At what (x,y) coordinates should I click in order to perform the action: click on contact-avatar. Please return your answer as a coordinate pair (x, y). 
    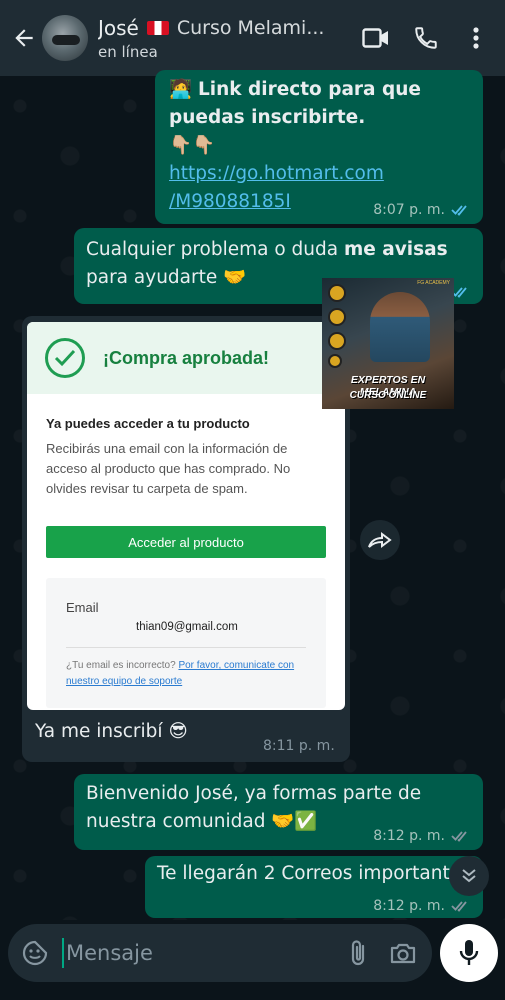
    Looking at the image, I should click on (65, 38).